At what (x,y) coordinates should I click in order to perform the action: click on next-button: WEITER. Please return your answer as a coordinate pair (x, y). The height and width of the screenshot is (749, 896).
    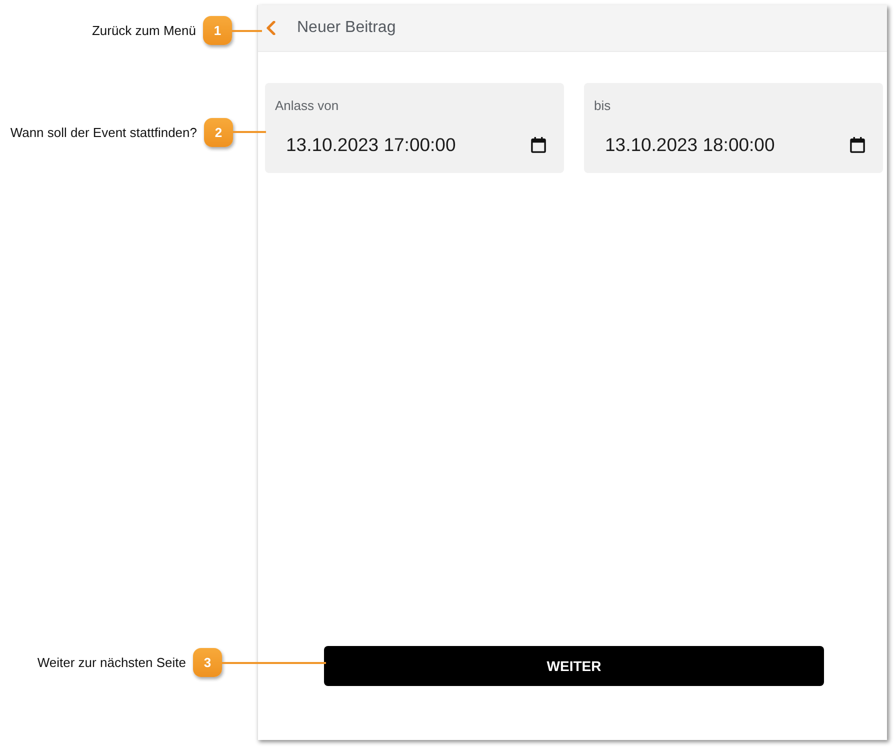
    Looking at the image, I should click on (574, 666).